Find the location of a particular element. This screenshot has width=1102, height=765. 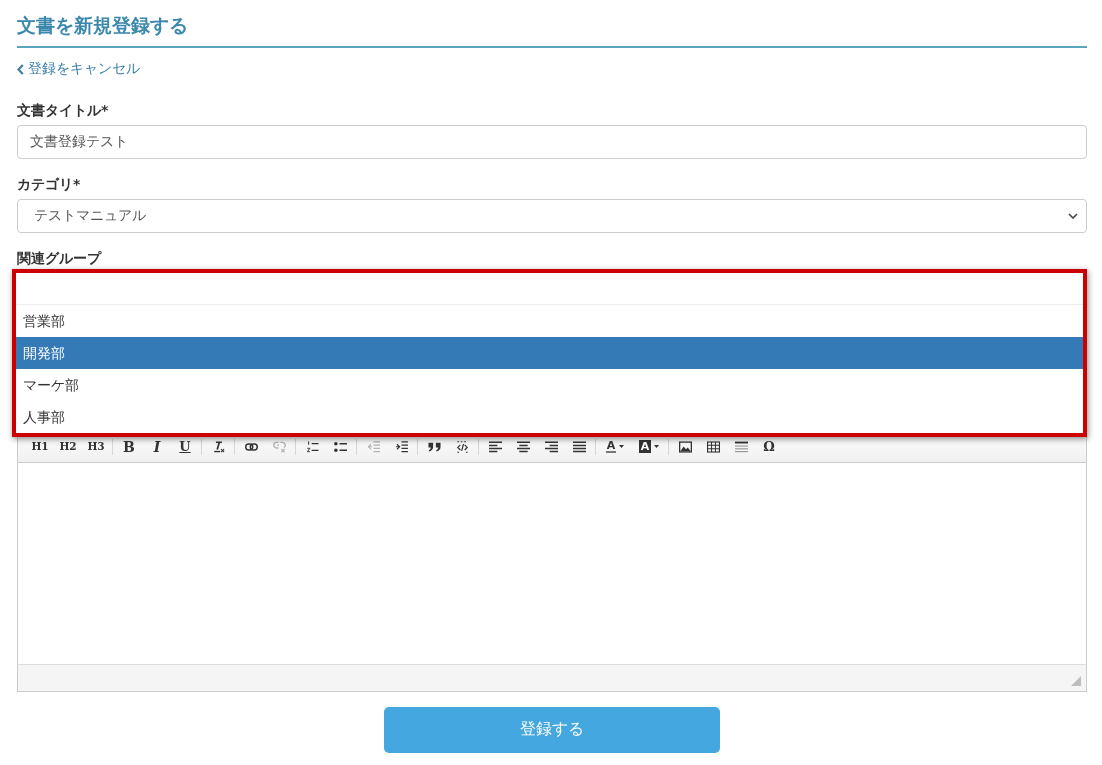

special-character-button: Ω is located at coordinates (769, 446).